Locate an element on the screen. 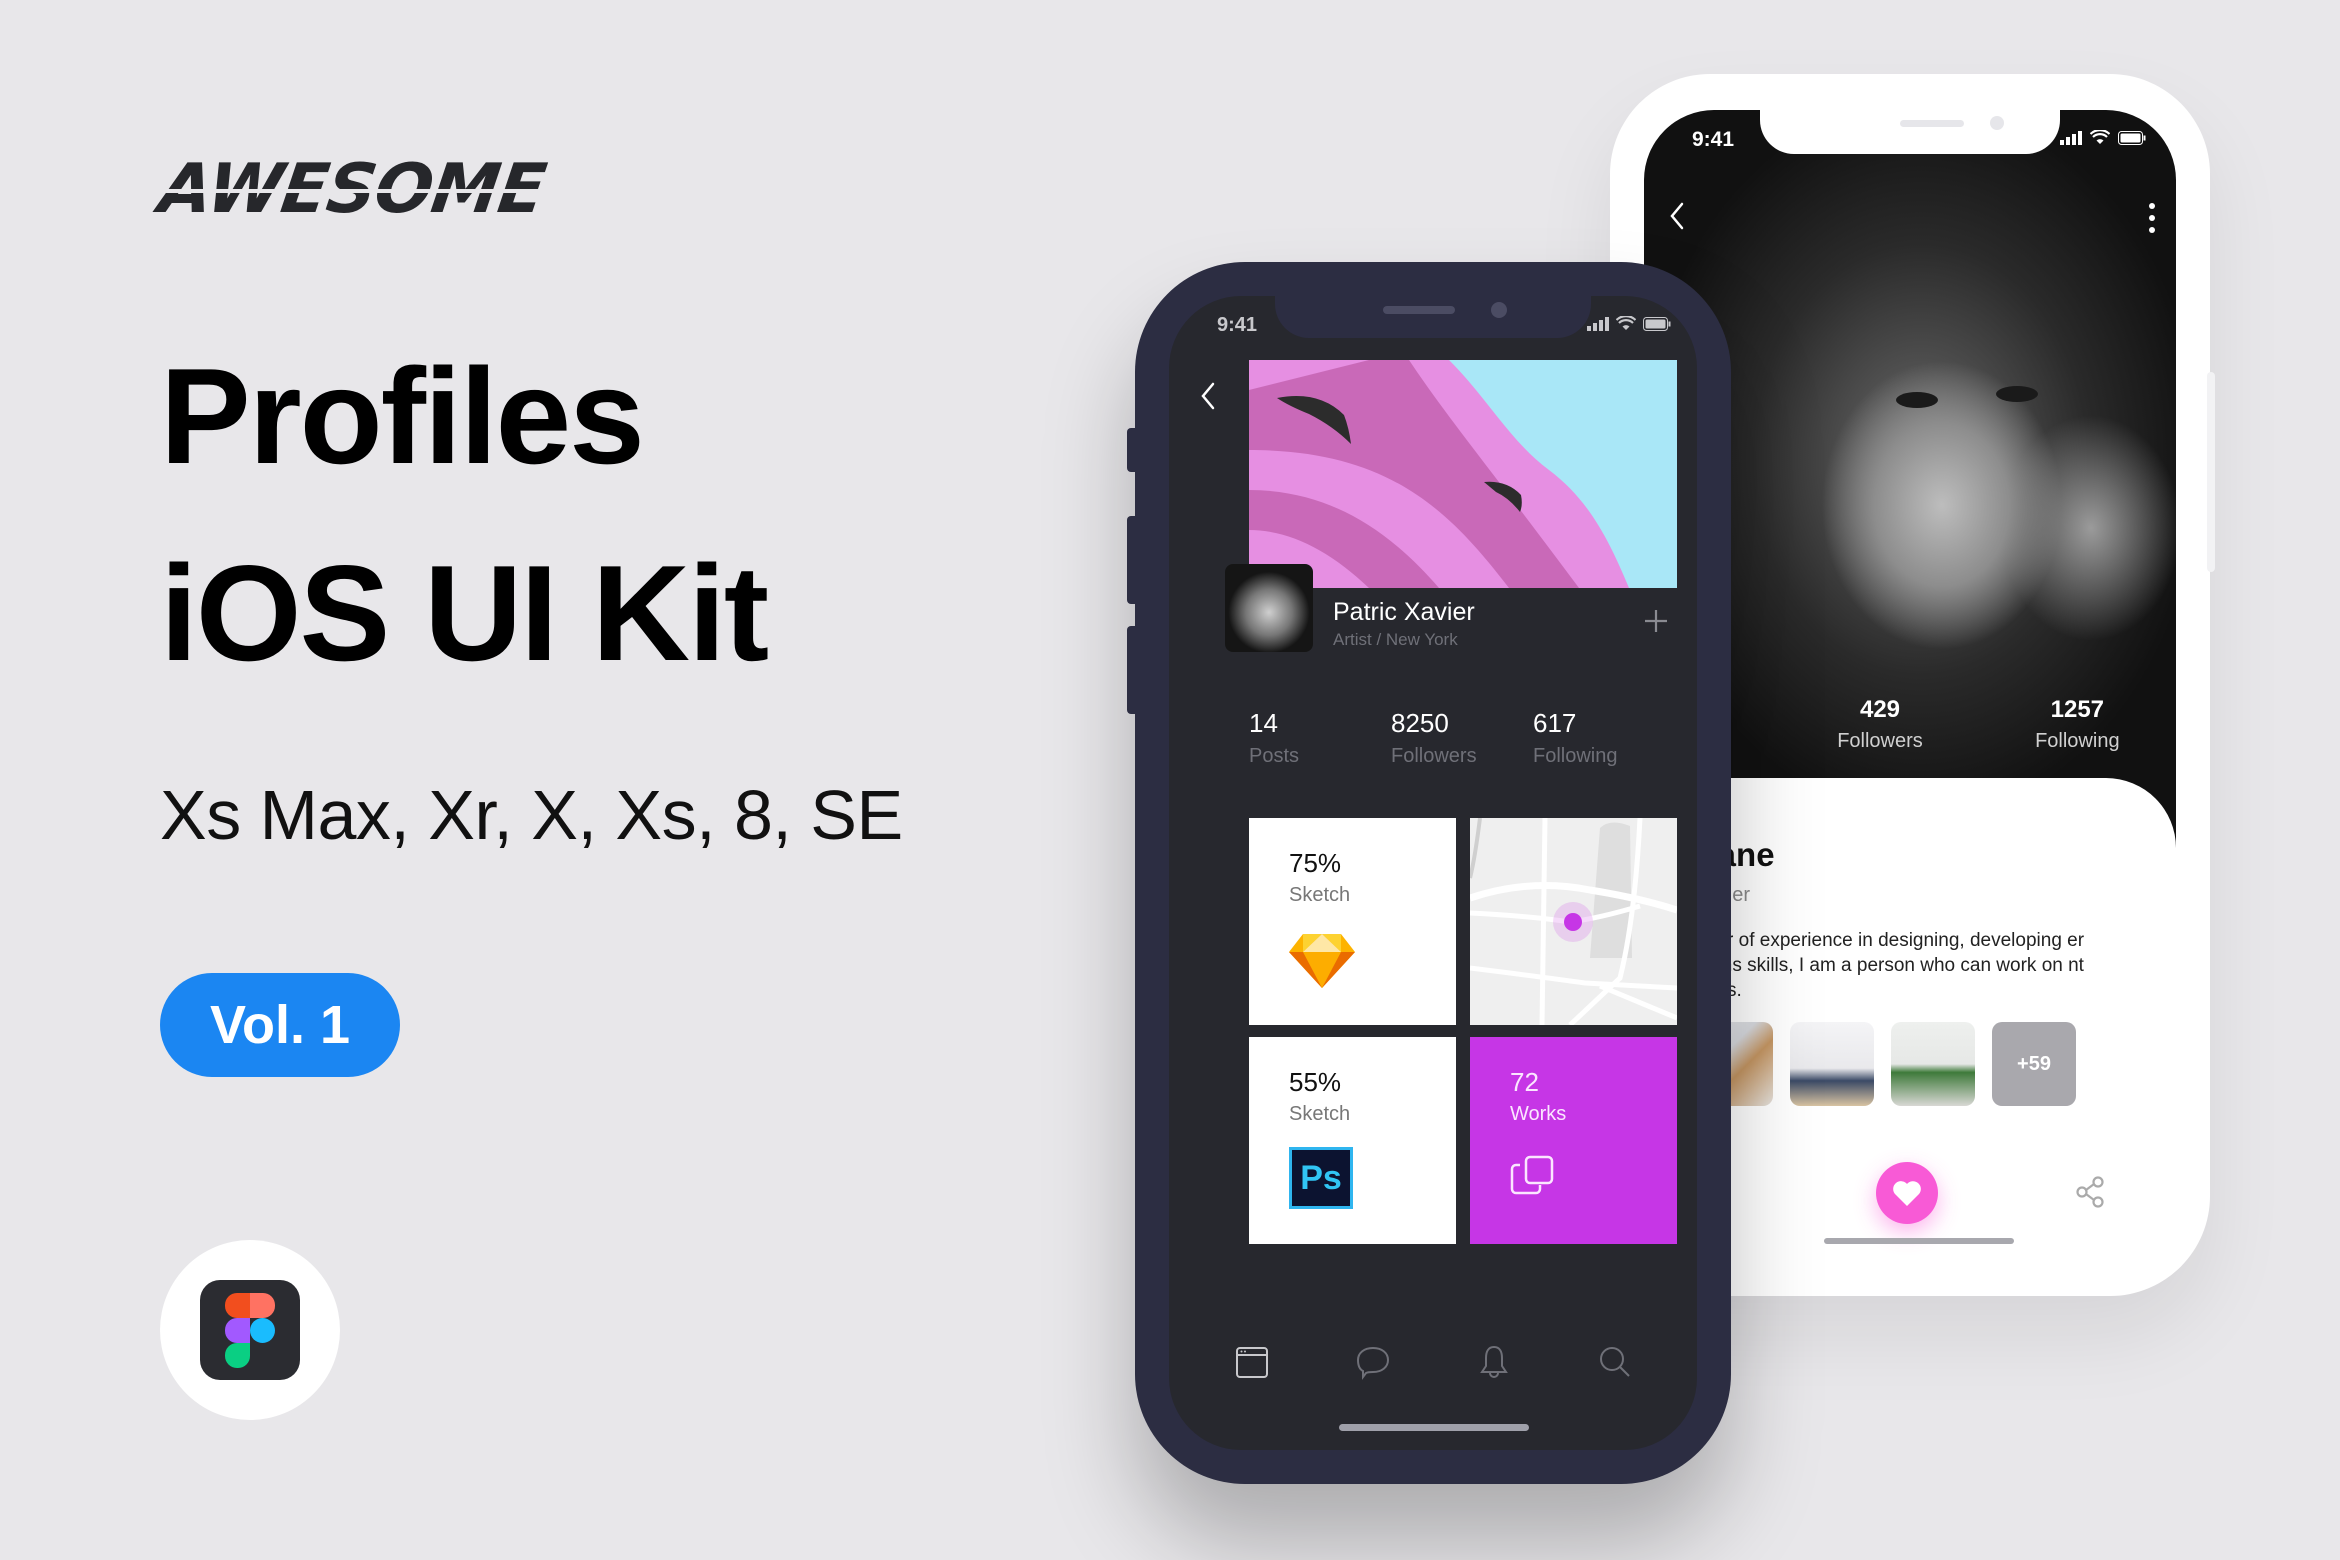  skill-card-photoshop: 55% Sketch Ps is located at coordinates (1352, 1140).